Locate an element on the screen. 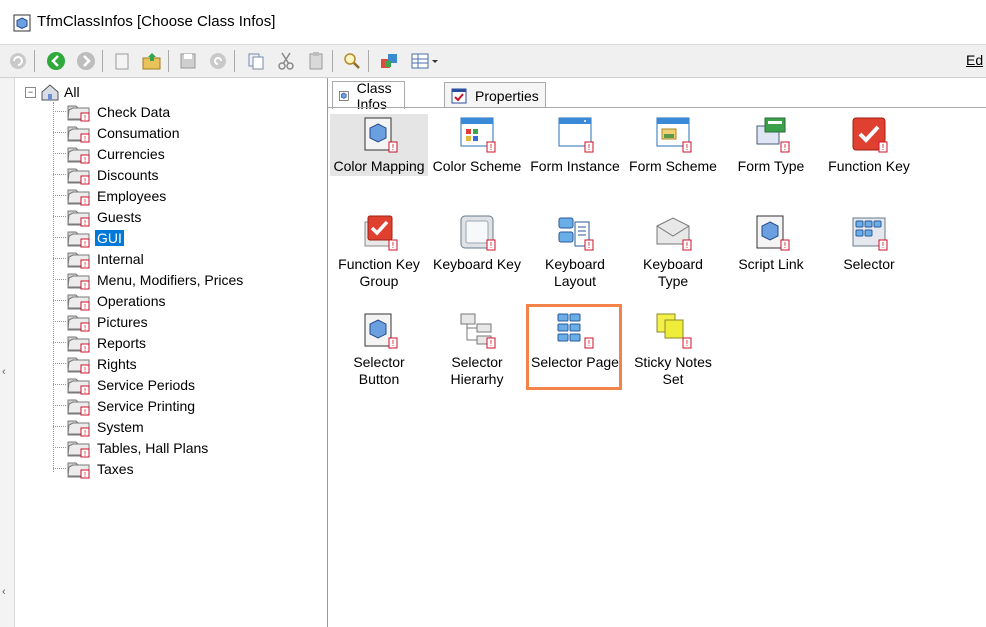 This screenshot has height=627, width=986. tree-item-label: Service Periods is located at coordinates (146, 384).